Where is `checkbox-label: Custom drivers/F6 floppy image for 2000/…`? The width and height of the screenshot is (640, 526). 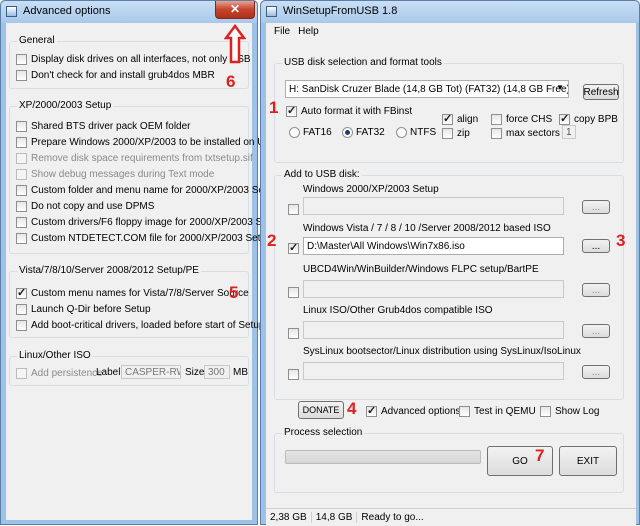 checkbox-label: Custom drivers/F6 floppy image for 2000/… is located at coordinates (156, 222).